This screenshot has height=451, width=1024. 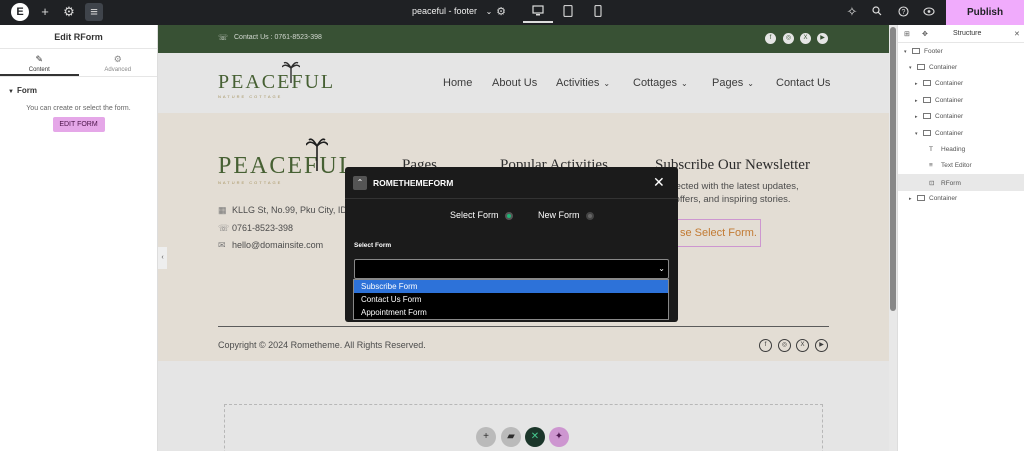 What do you see at coordinates (559, 215) in the screenshot?
I see `option-new-form-label: New Form` at bounding box center [559, 215].